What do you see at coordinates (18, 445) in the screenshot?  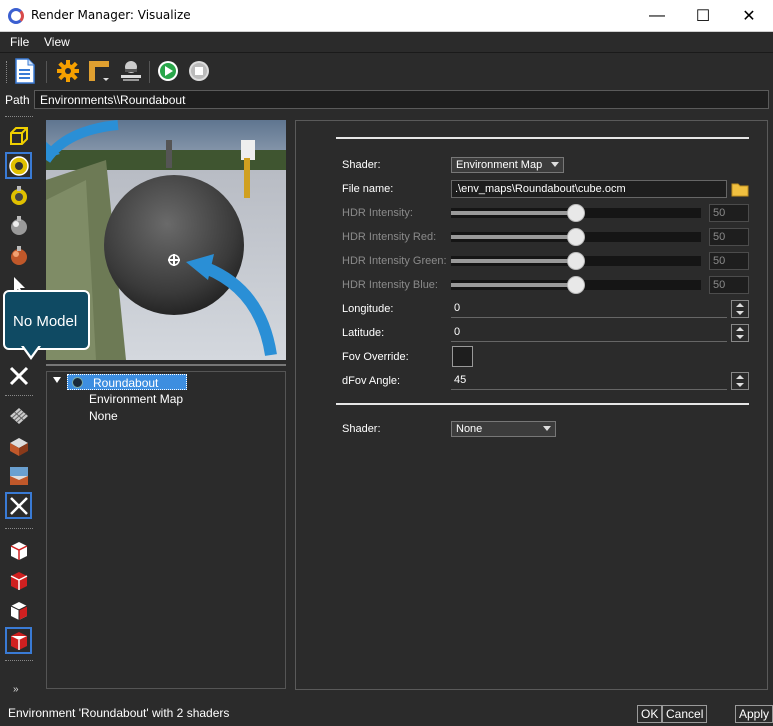 I see `floor-texture-icon` at bounding box center [18, 445].